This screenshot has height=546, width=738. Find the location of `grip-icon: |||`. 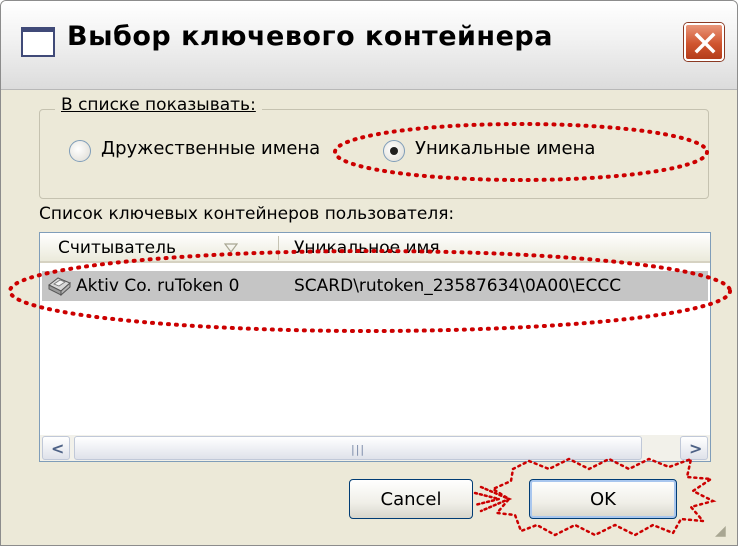

grip-icon: ||| is located at coordinates (358, 449).